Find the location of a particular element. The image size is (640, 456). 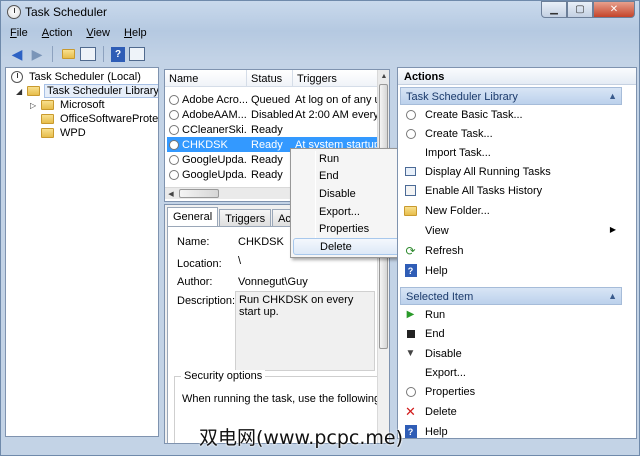

clock-folder-icon is located at coordinates (33, 91).